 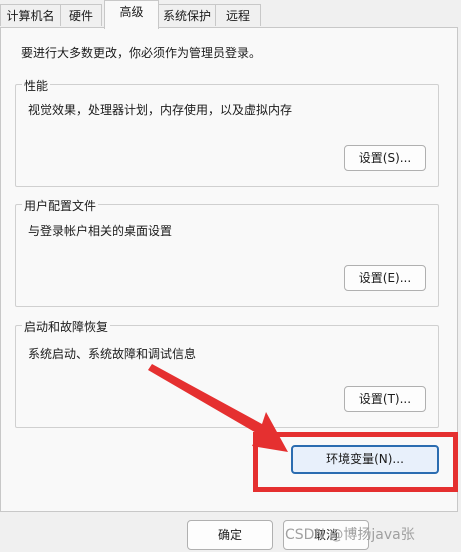 I want to click on csdn-watermark: CSDN @博扬java张, so click(x=350, y=535).